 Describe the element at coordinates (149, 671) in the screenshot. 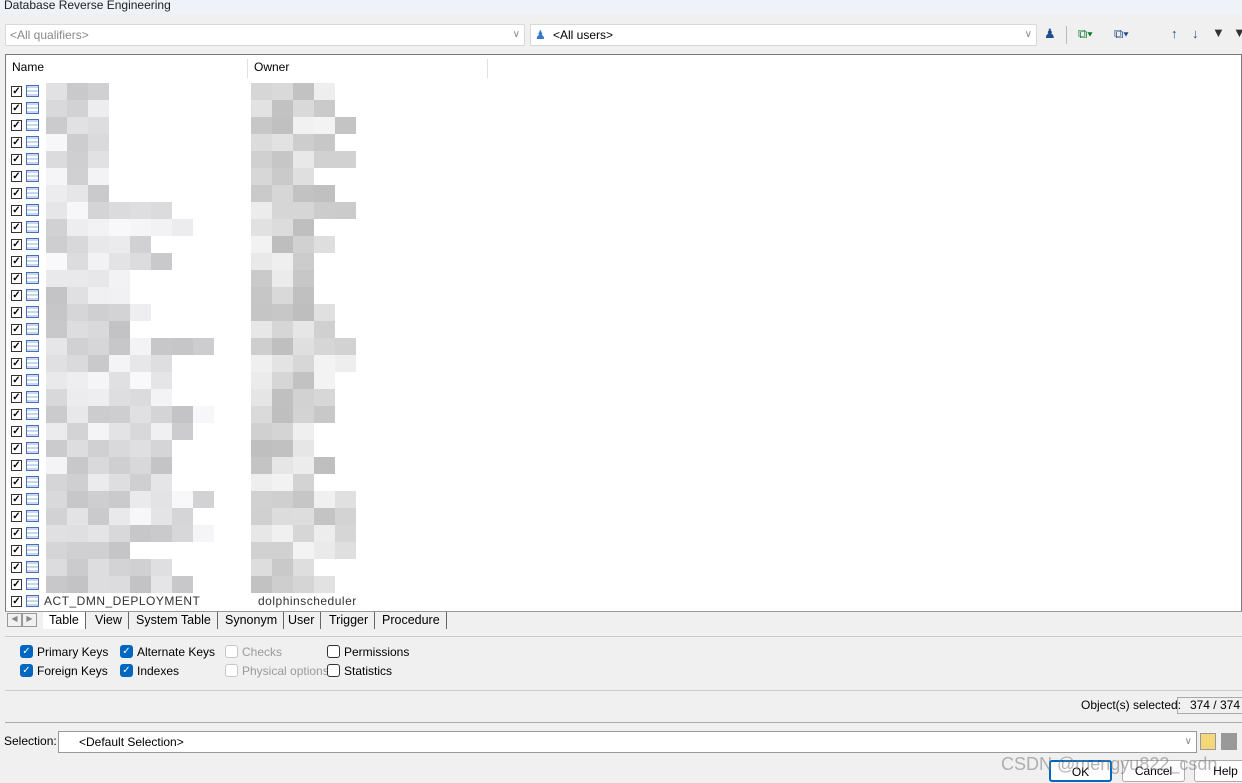

I see `indexes-checkbox: ✓ Indexes` at that location.